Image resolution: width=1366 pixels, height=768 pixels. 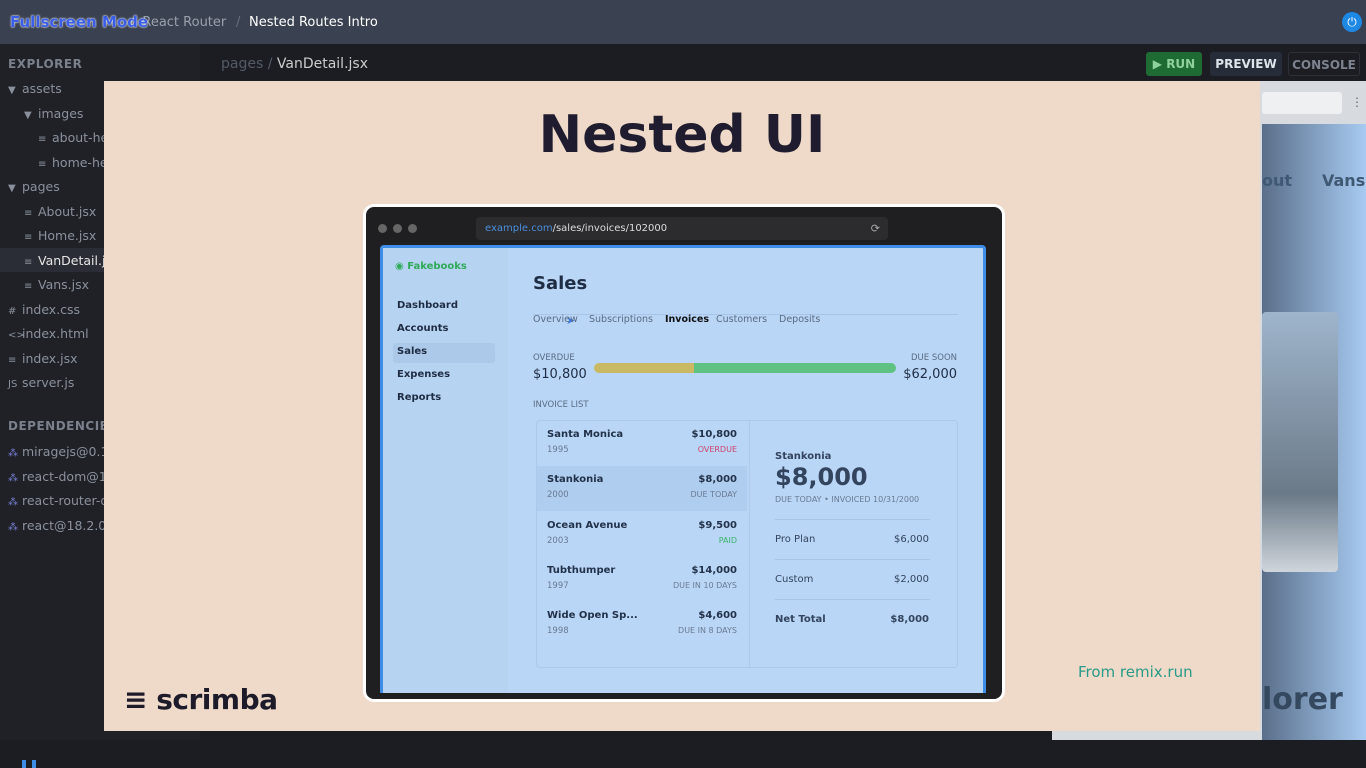 I want to click on overdue-amount: $10,800, so click(x=560, y=374).